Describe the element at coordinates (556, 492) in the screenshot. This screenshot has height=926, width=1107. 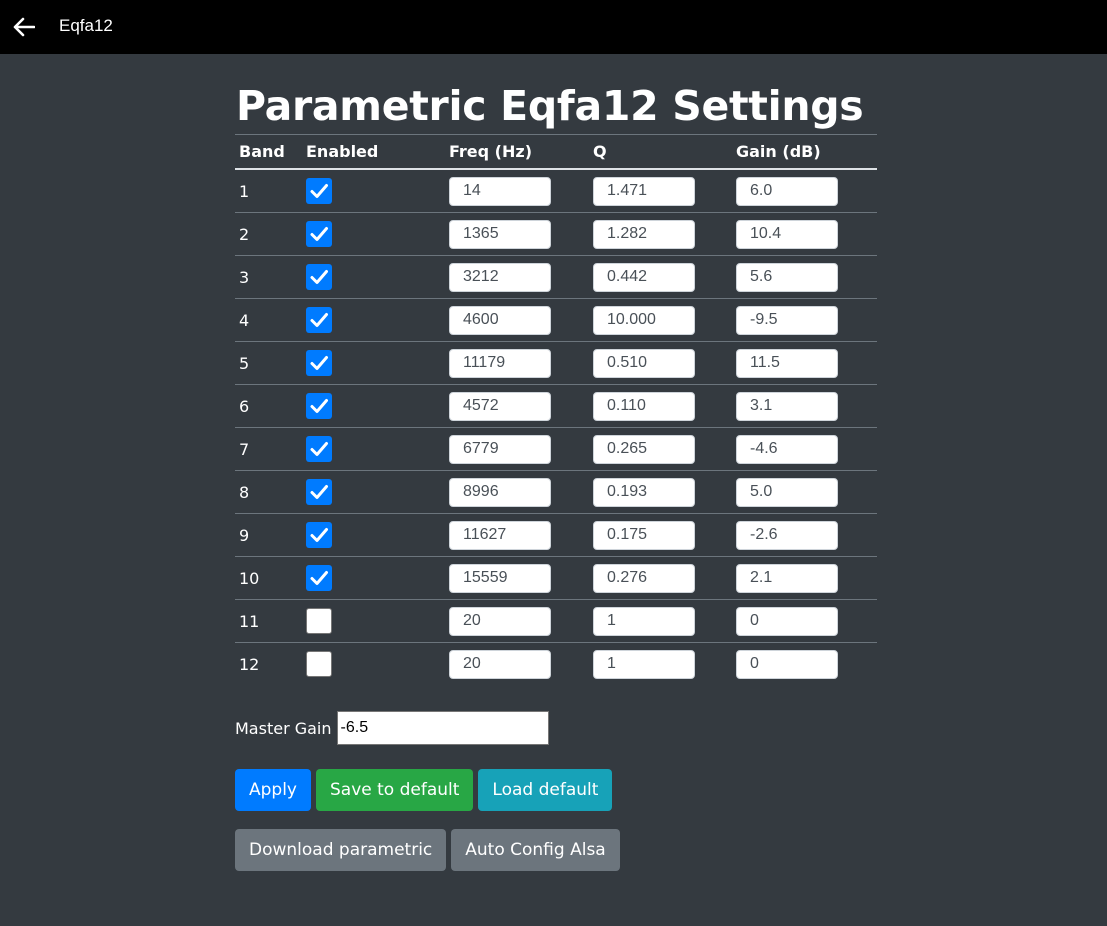
I see `table-row: 8` at that location.